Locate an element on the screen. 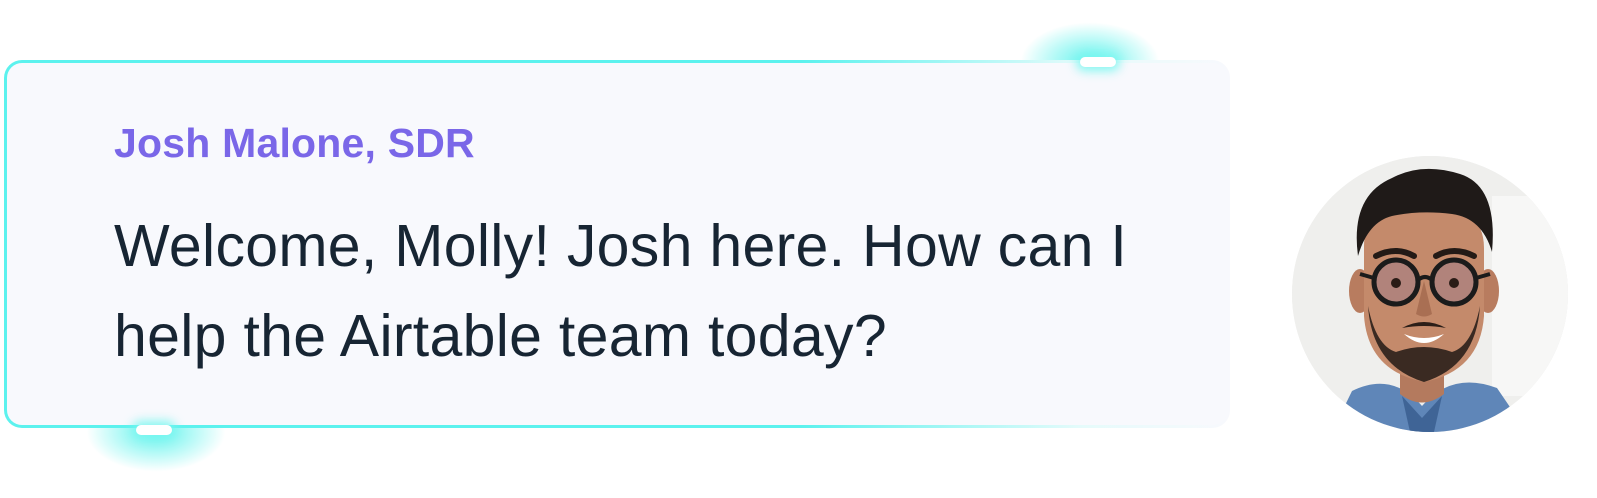 The image size is (1597, 498). person-avatar-icon is located at coordinates (1430, 294).